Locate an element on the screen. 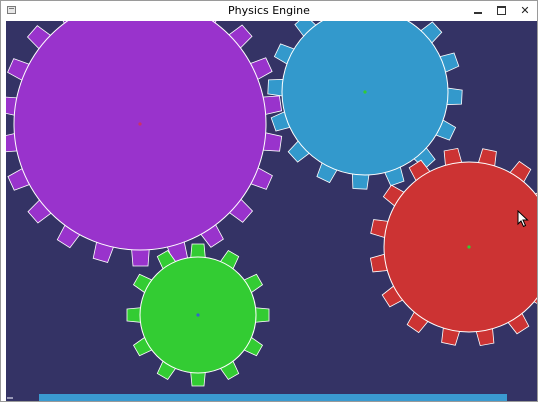  window-title: Physics Engine is located at coordinates (269, 10).